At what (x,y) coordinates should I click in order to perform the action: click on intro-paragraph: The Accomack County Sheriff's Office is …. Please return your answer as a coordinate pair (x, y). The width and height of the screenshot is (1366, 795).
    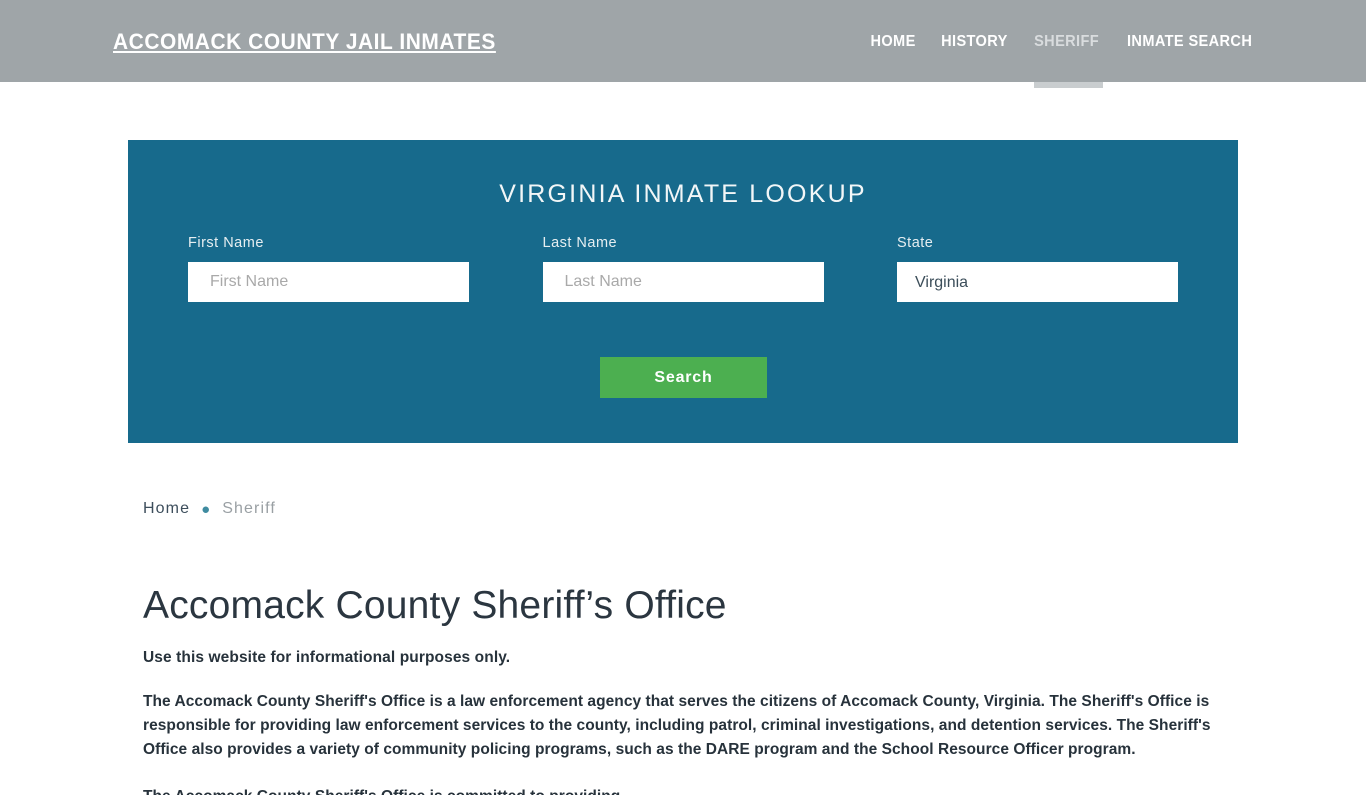
    Looking at the image, I should click on (677, 725).